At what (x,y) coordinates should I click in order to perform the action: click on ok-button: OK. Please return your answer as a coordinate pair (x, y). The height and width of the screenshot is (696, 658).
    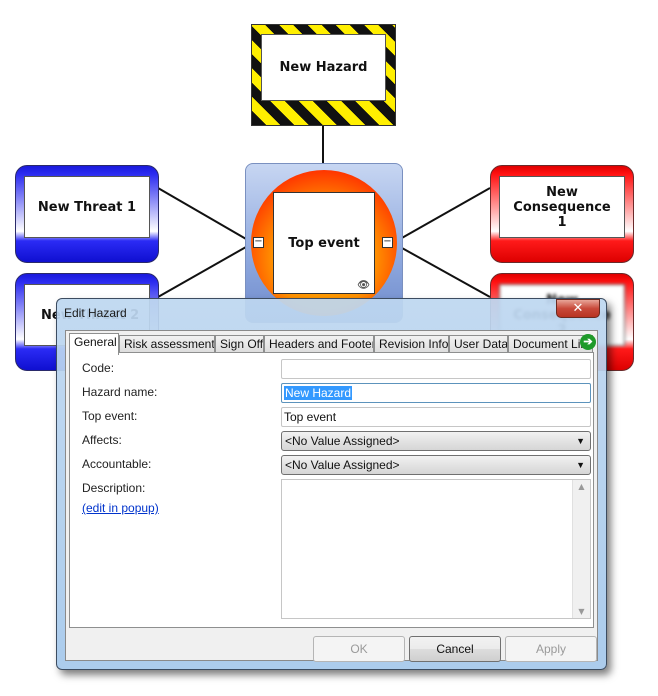
    Looking at the image, I should click on (359, 649).